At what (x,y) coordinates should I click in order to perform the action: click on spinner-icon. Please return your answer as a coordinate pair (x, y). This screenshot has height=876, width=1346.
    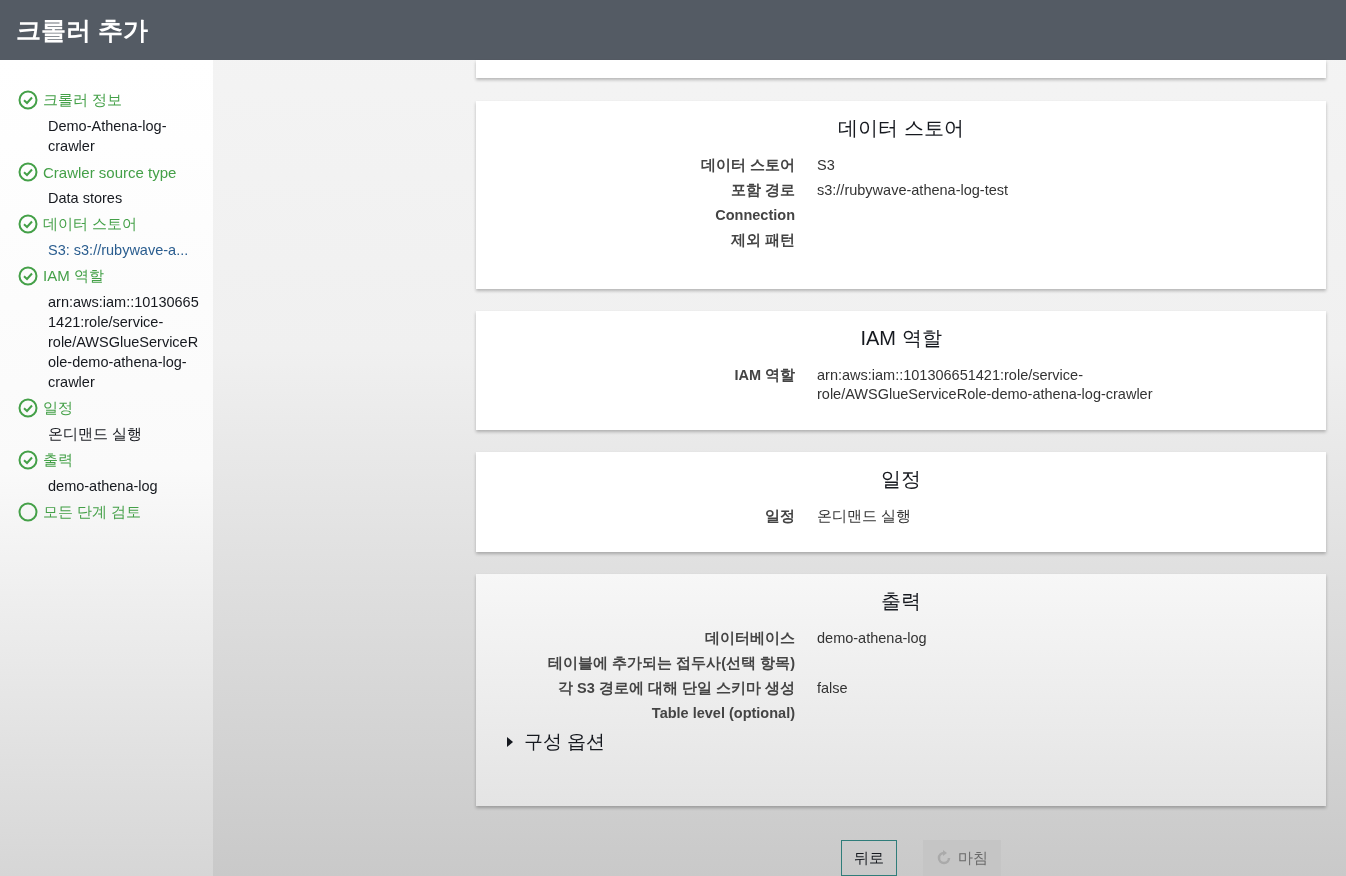
    Looking at the image, I should click on (944, 858).